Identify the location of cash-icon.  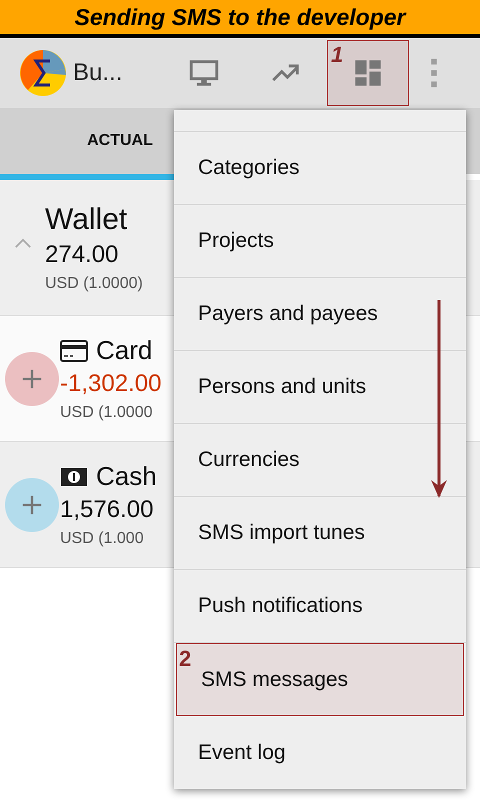
(74, 477).